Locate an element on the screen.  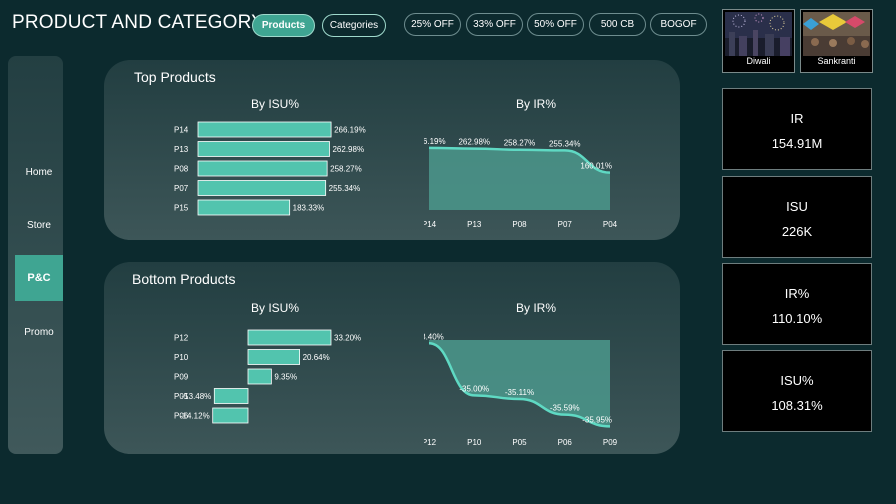
data-label: -35.00% is located at coordinates (474, 388).